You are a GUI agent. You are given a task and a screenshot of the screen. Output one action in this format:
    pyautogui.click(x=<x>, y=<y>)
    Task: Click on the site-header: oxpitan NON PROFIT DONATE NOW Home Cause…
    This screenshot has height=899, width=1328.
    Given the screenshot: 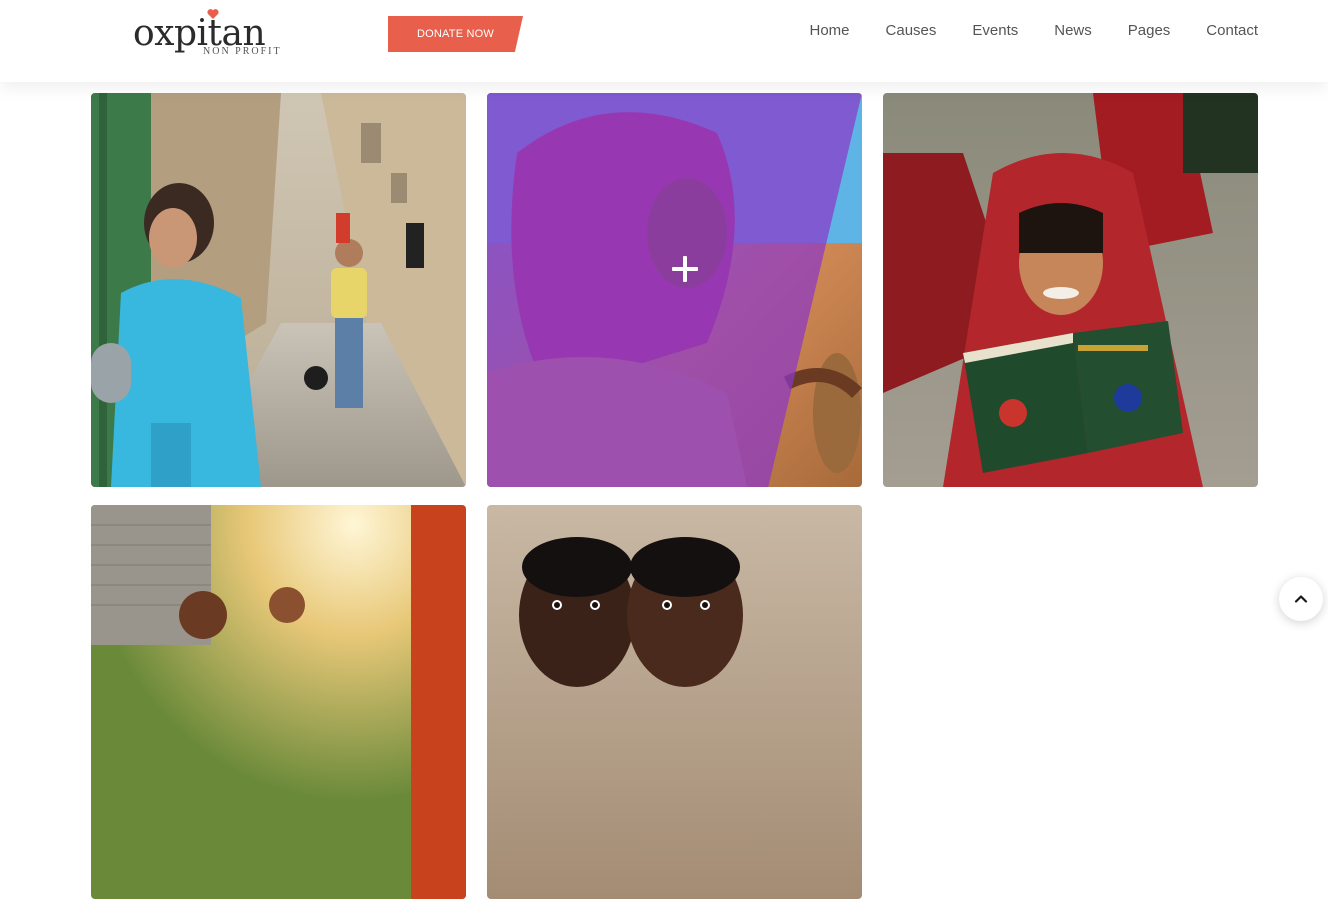 What is the action you would take?
    pyautogui.click(x=664, y=41)
    